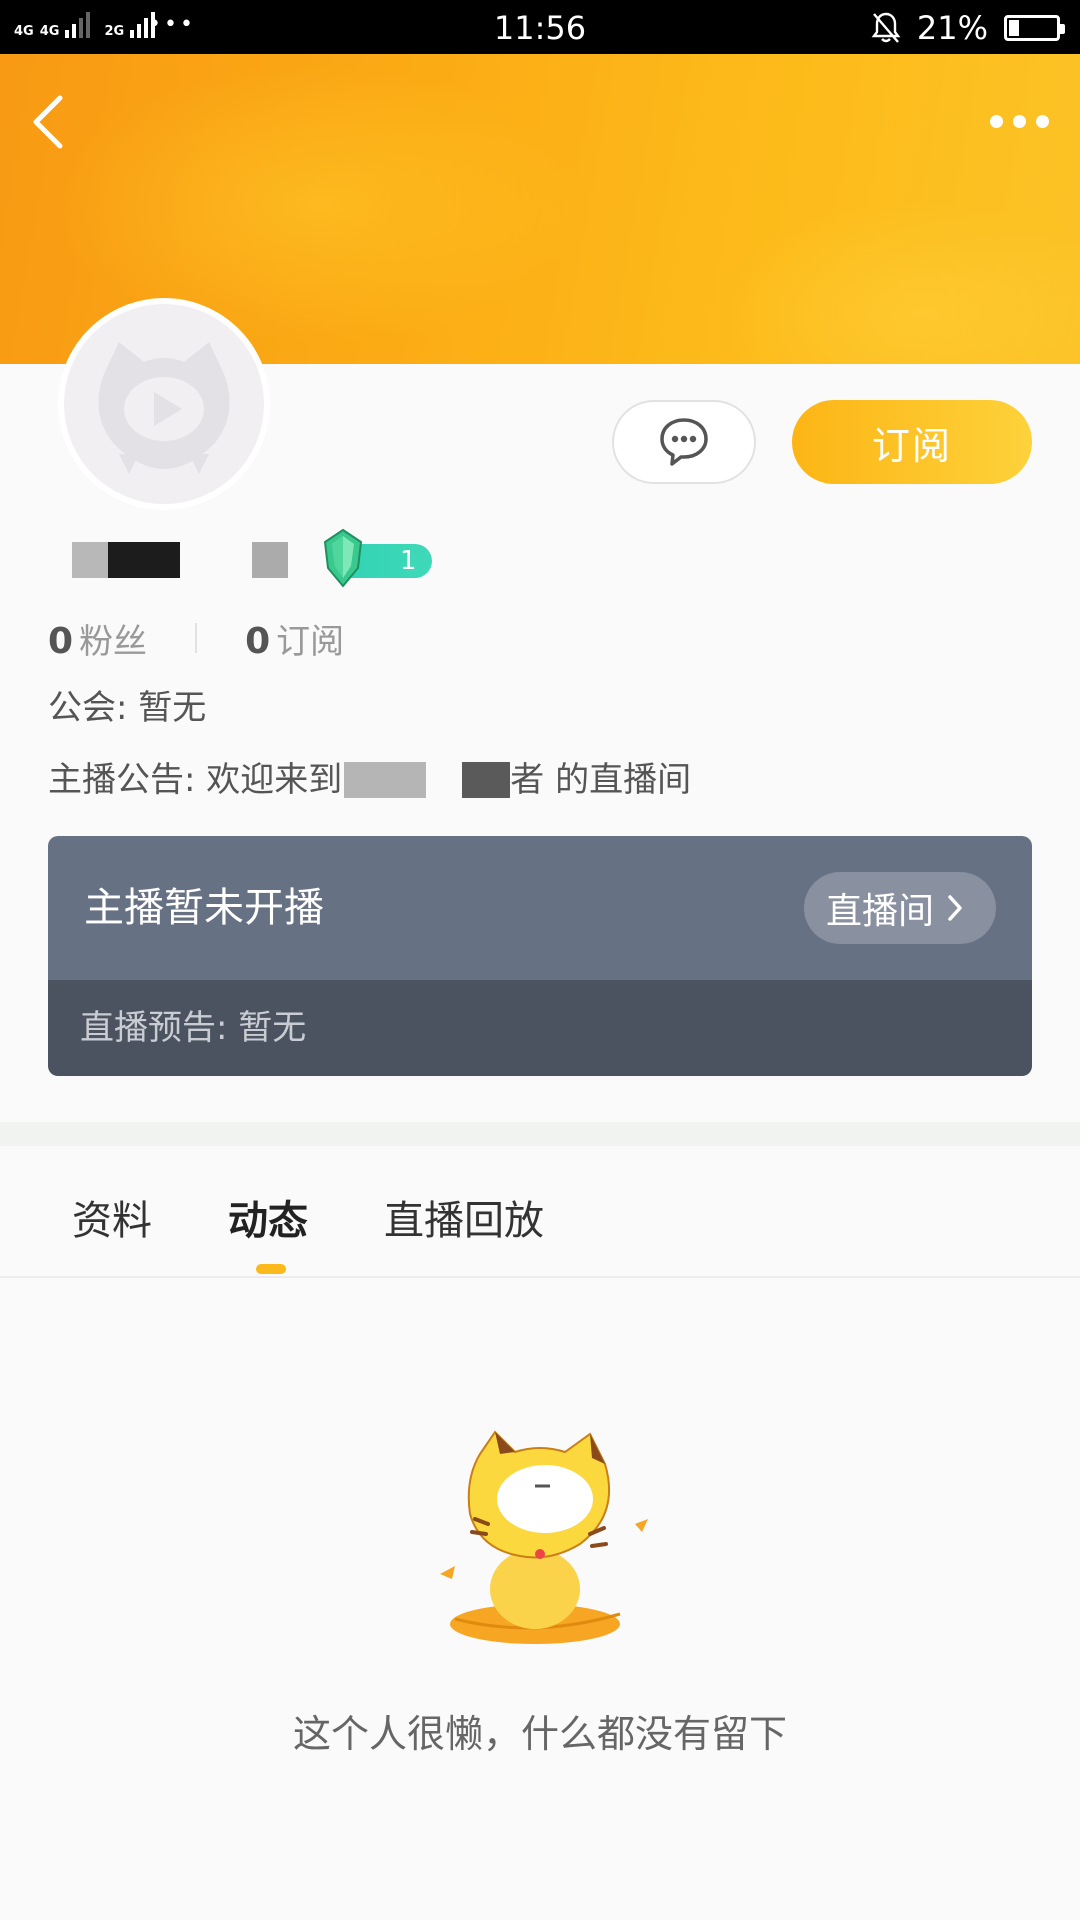 Image resolution: width=1080 pixels, height=1920 pixels. I want to click on notice-suffix: 者 的直播间, so click(601, 780).